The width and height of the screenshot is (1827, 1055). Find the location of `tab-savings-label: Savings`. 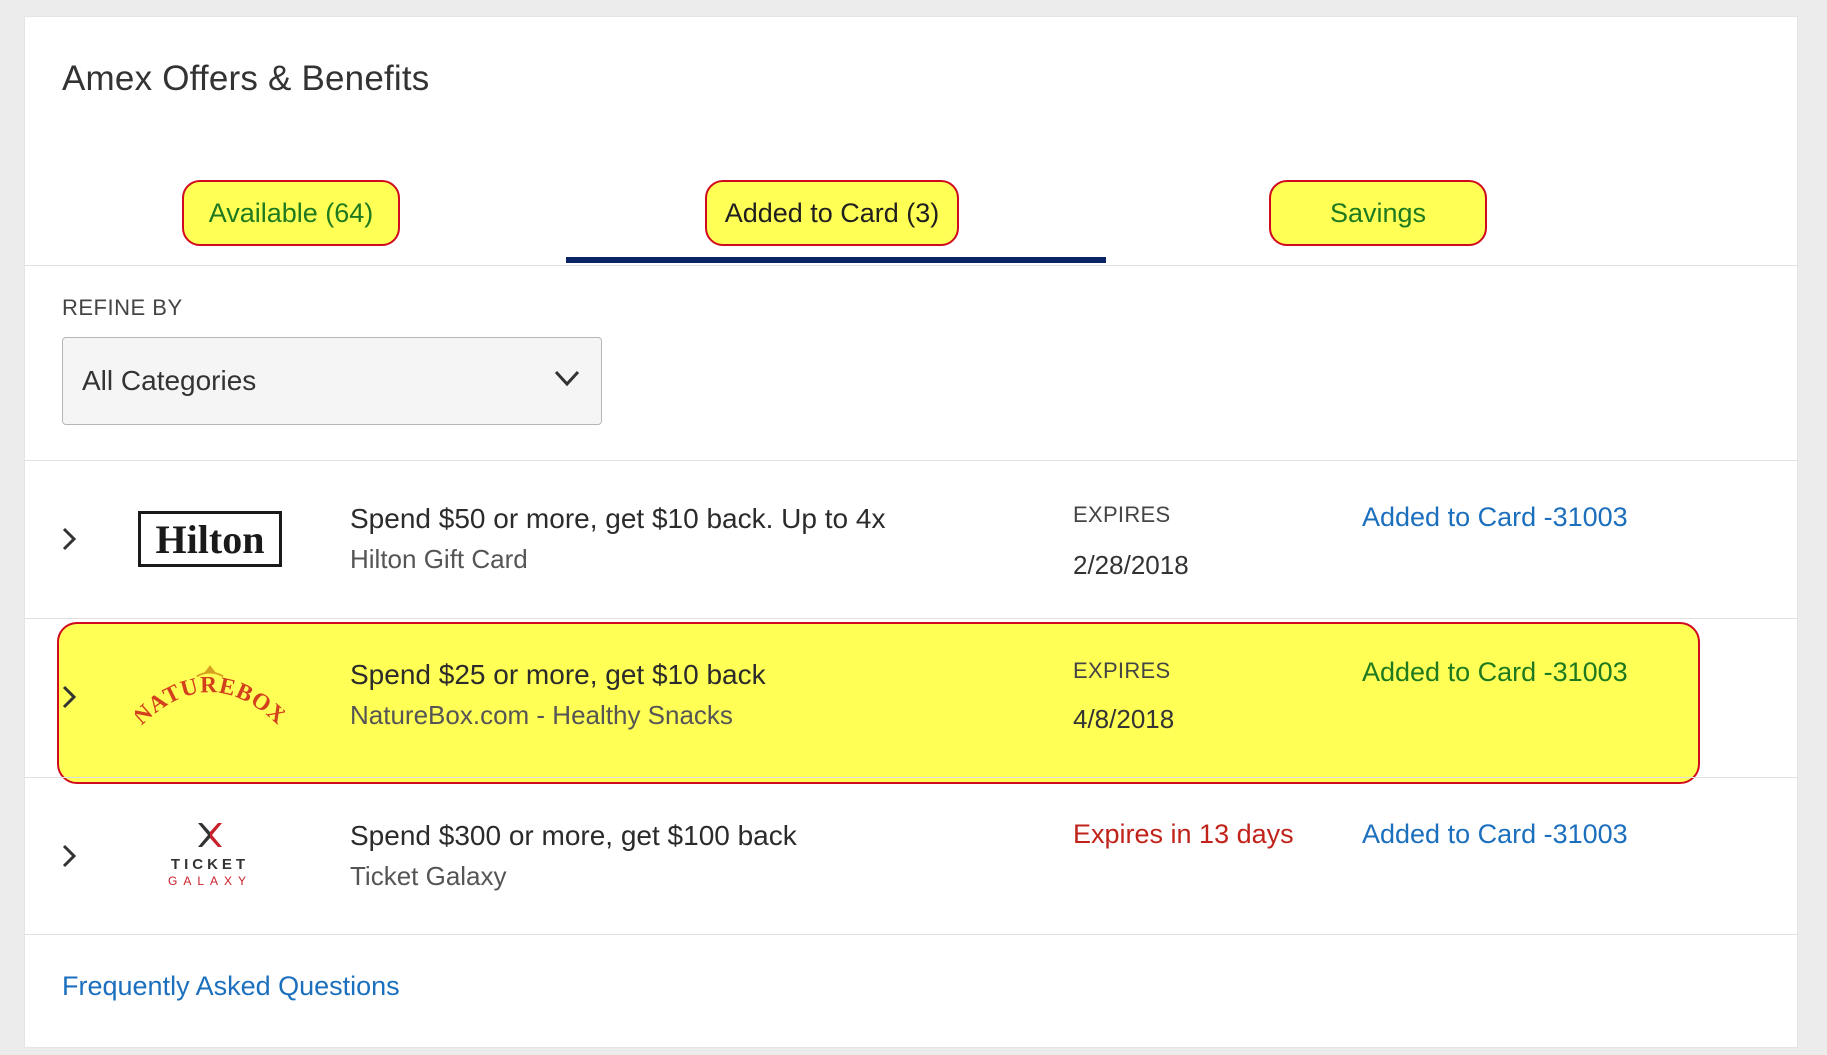

tab-savings-label: Savings is located at coordinates (1378, 212).